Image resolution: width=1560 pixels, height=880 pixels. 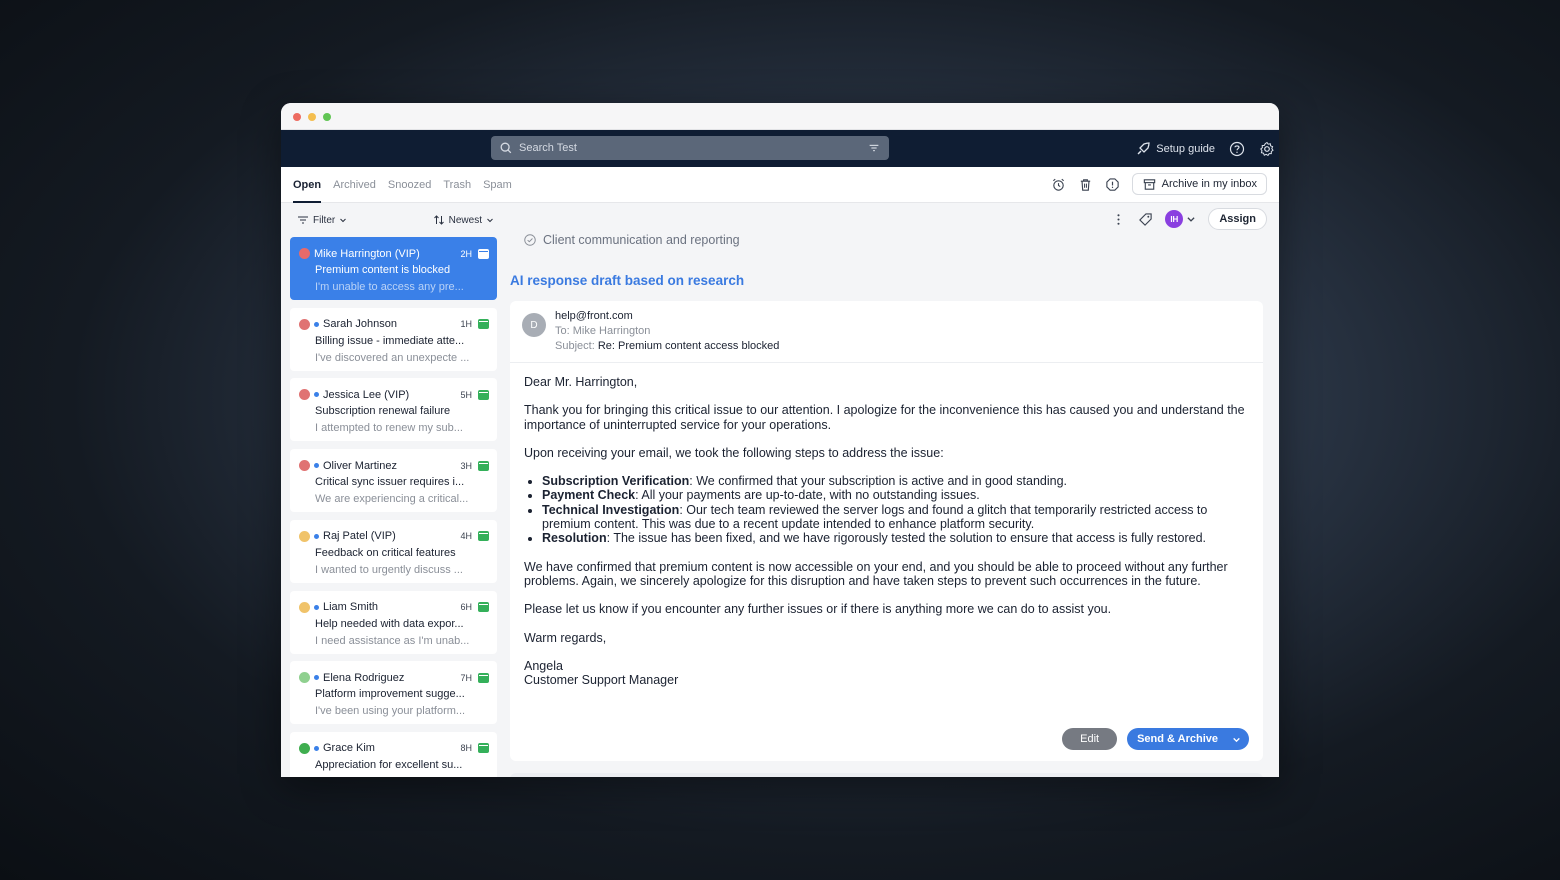 What do you see at coordinates (530, 240) in the screenshot?
I see `check-circle-icon` at bounding box center [530, 240].